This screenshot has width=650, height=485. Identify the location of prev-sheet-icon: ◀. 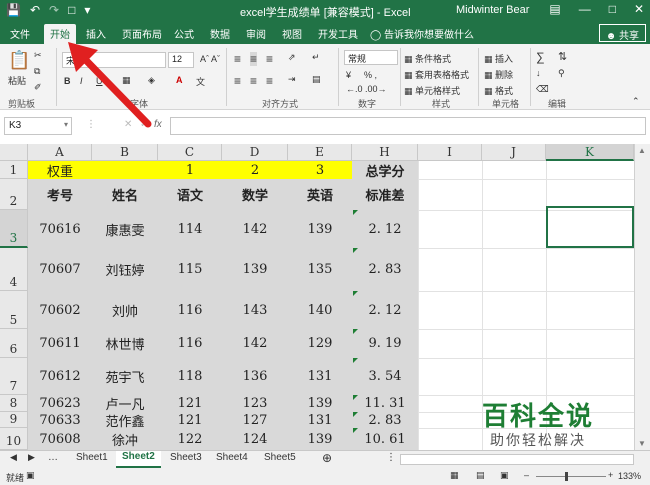
(13, 457).